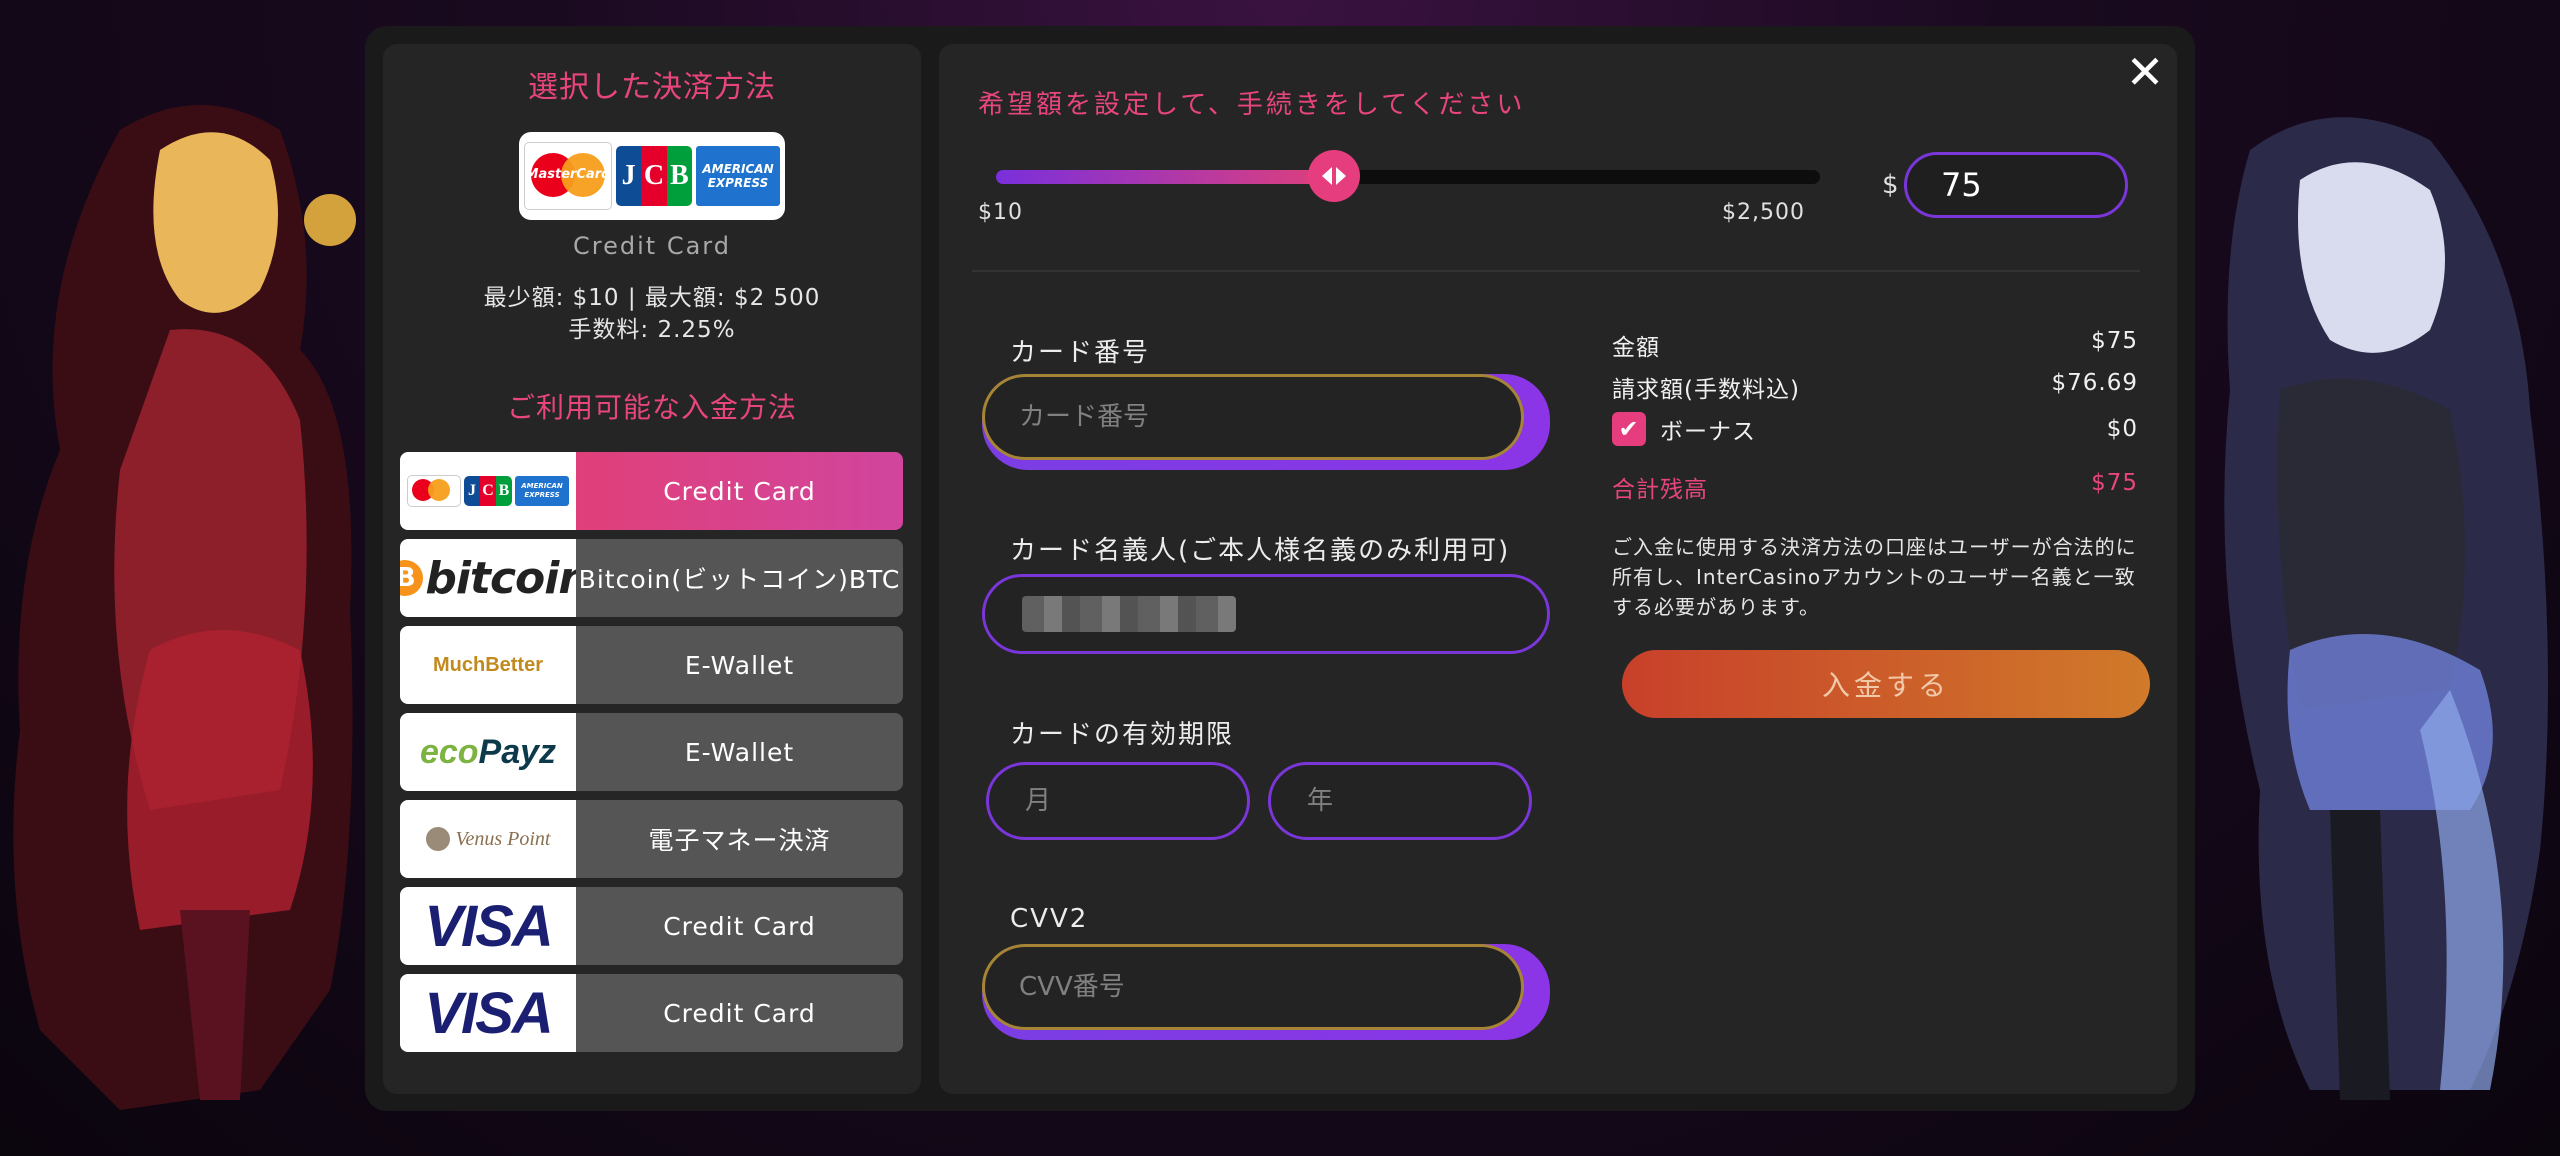  Describe the element at coordinates (2386, 608) in the screenshot. I see `right-character-illustration` at that location.